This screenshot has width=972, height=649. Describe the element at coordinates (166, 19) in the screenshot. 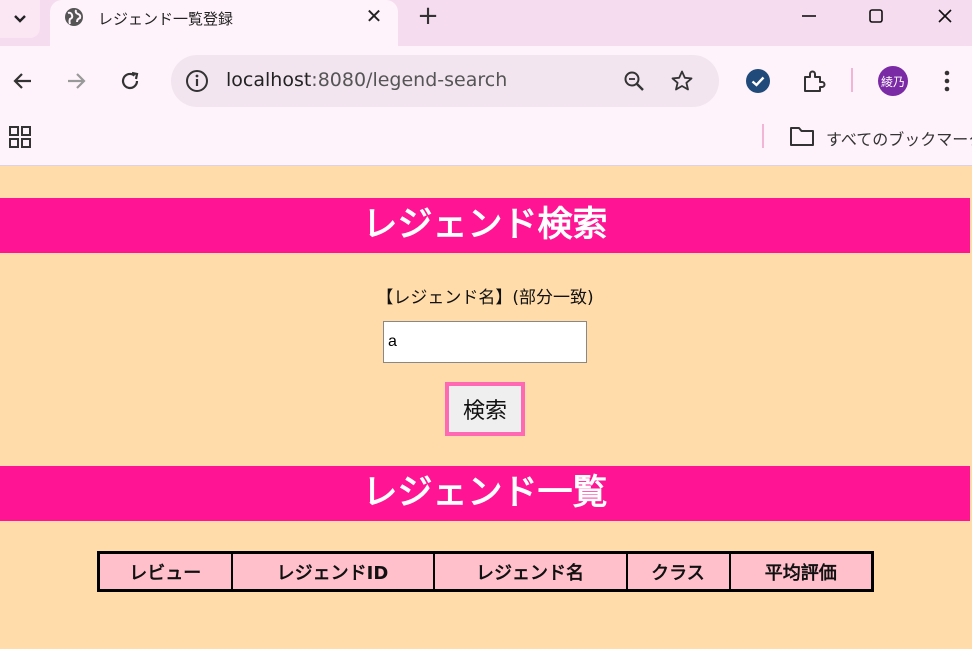

I see `tab-title: レジェンド一覧登録` at that location.